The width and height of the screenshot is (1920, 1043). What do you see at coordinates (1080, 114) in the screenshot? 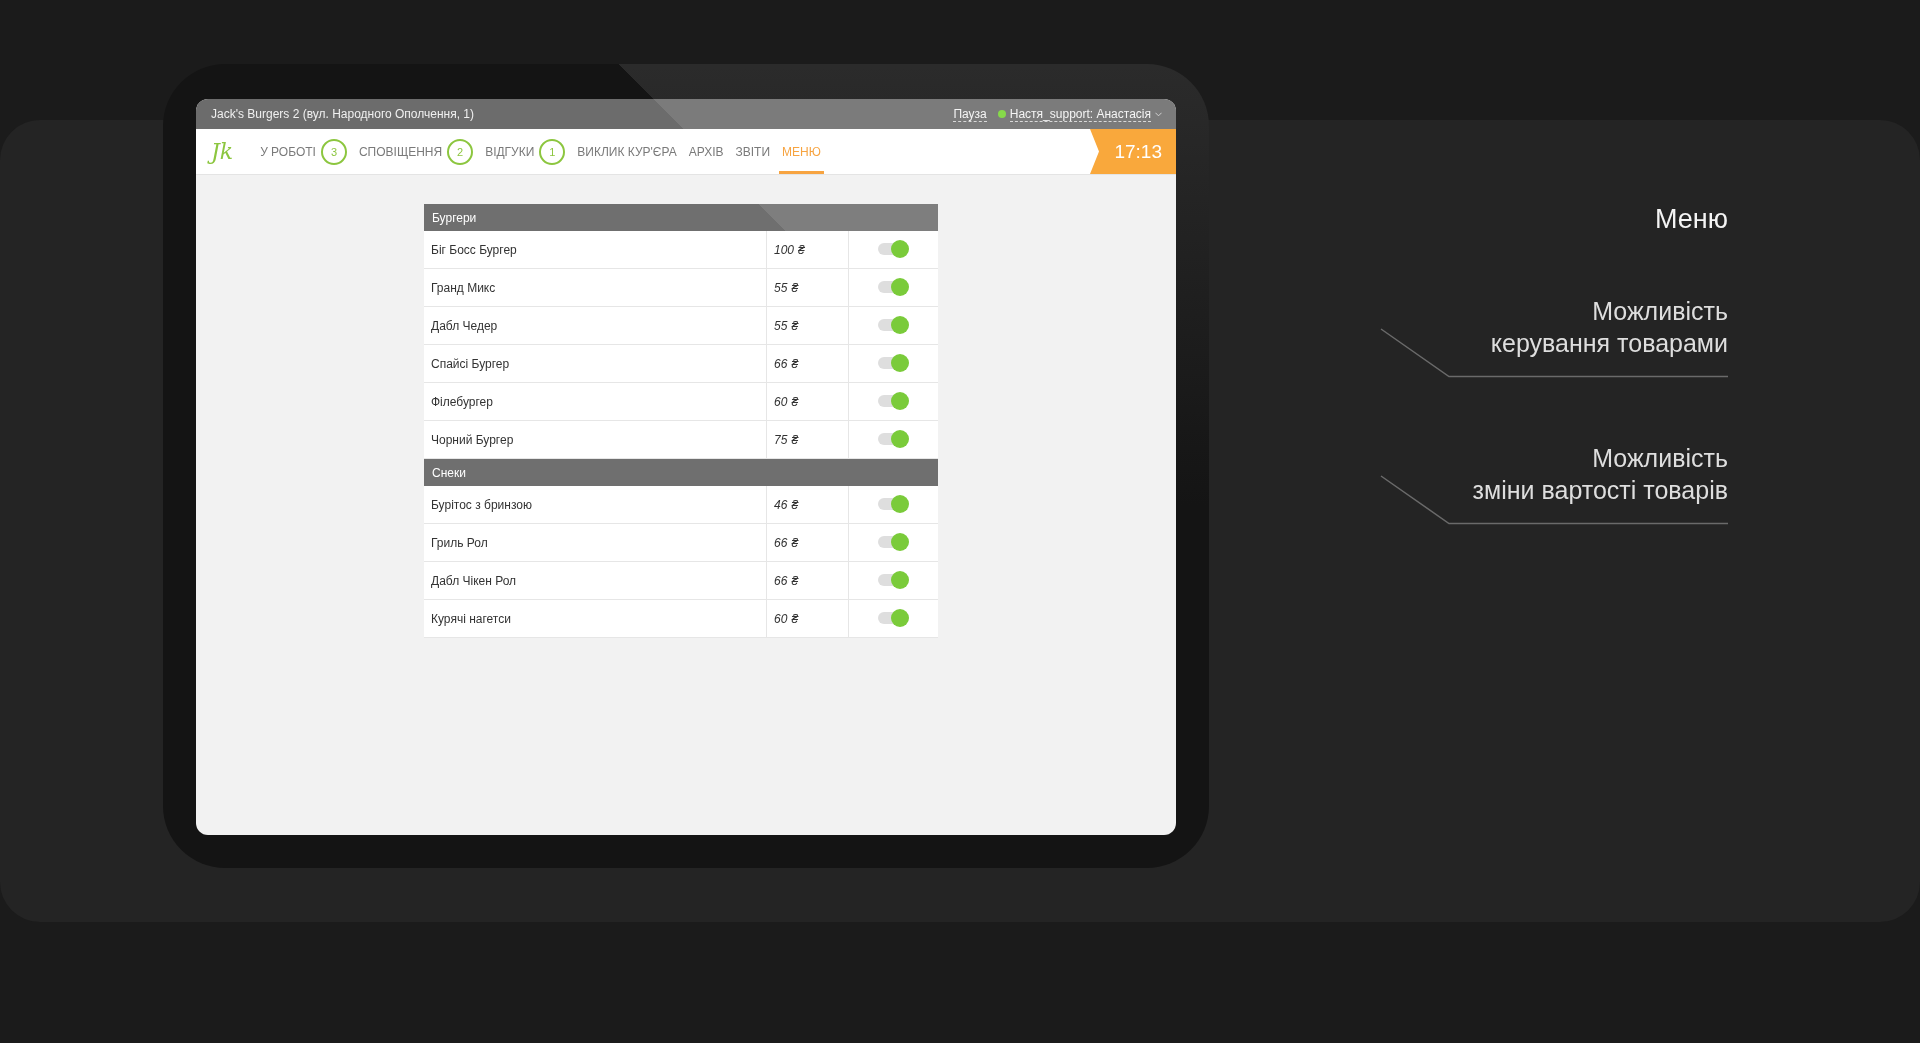
I see `user-link: Настя_support: Анастасія` at bounding box center [1080, 114].